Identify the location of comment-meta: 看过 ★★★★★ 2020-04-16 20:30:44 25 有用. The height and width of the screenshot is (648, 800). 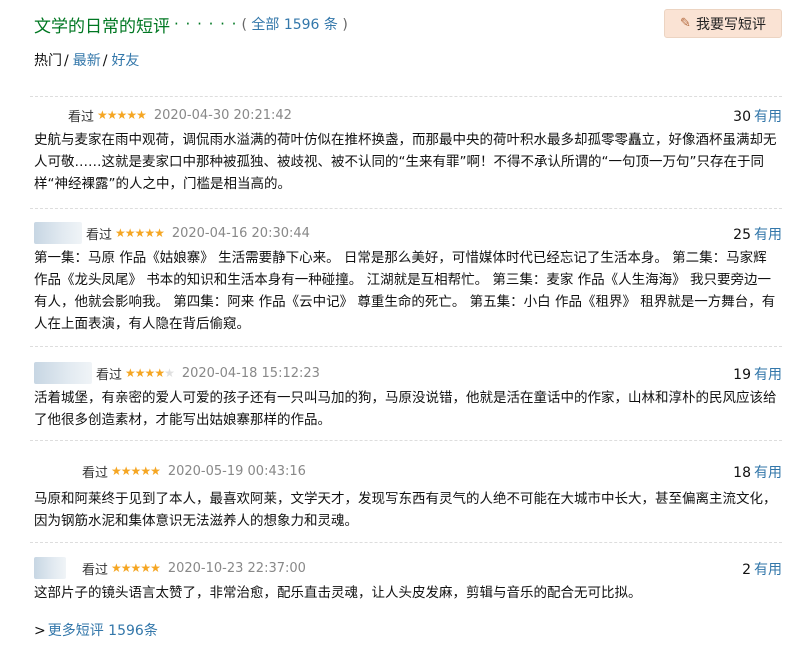
(408, 233).